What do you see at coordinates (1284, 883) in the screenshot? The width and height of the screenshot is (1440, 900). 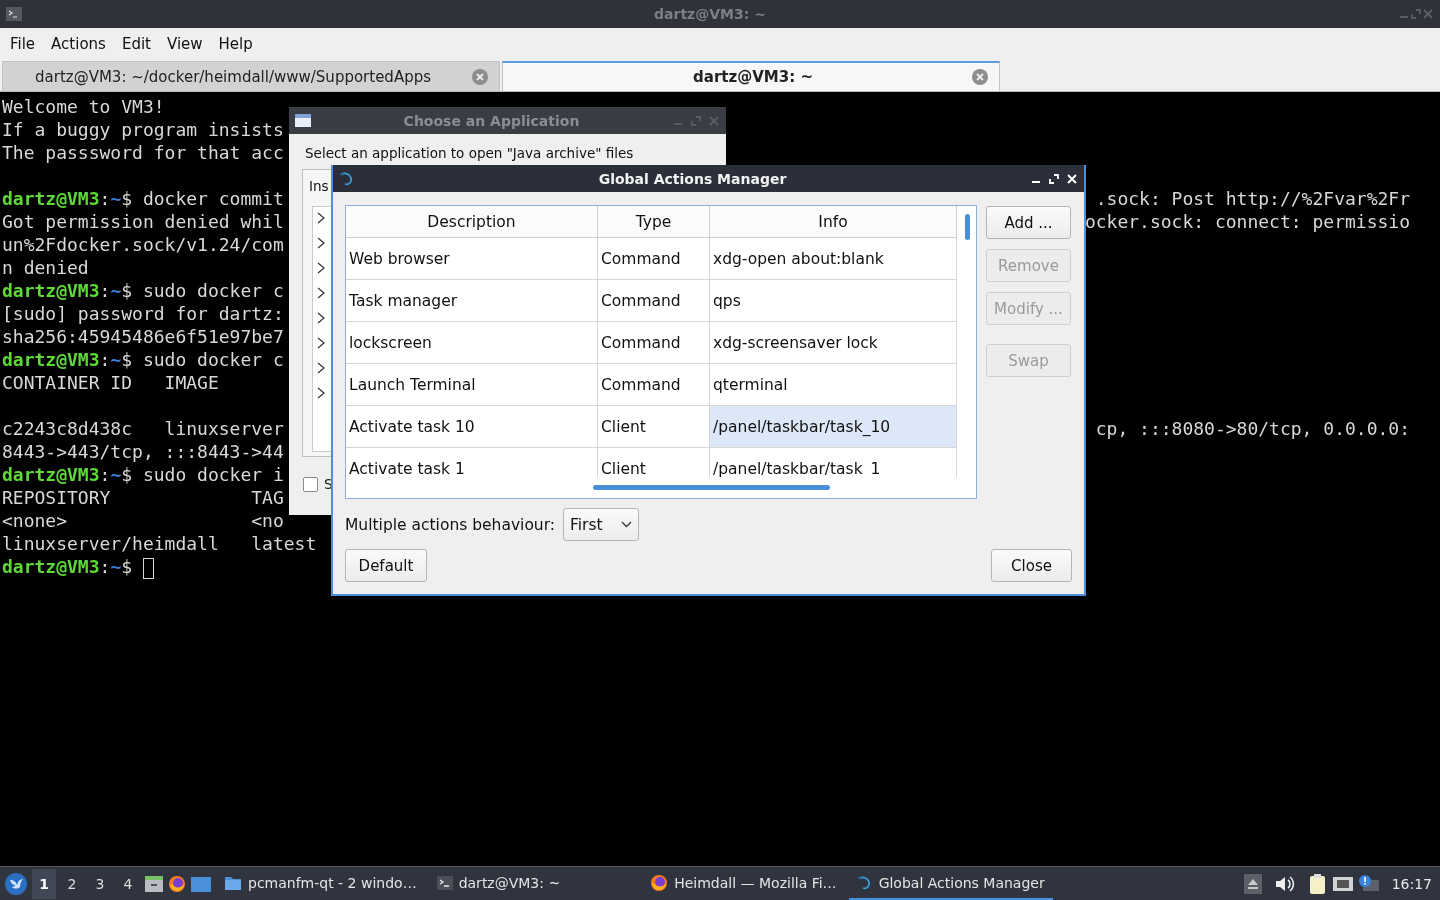 I see `volume-icon` at bounding box center [1284, 883].